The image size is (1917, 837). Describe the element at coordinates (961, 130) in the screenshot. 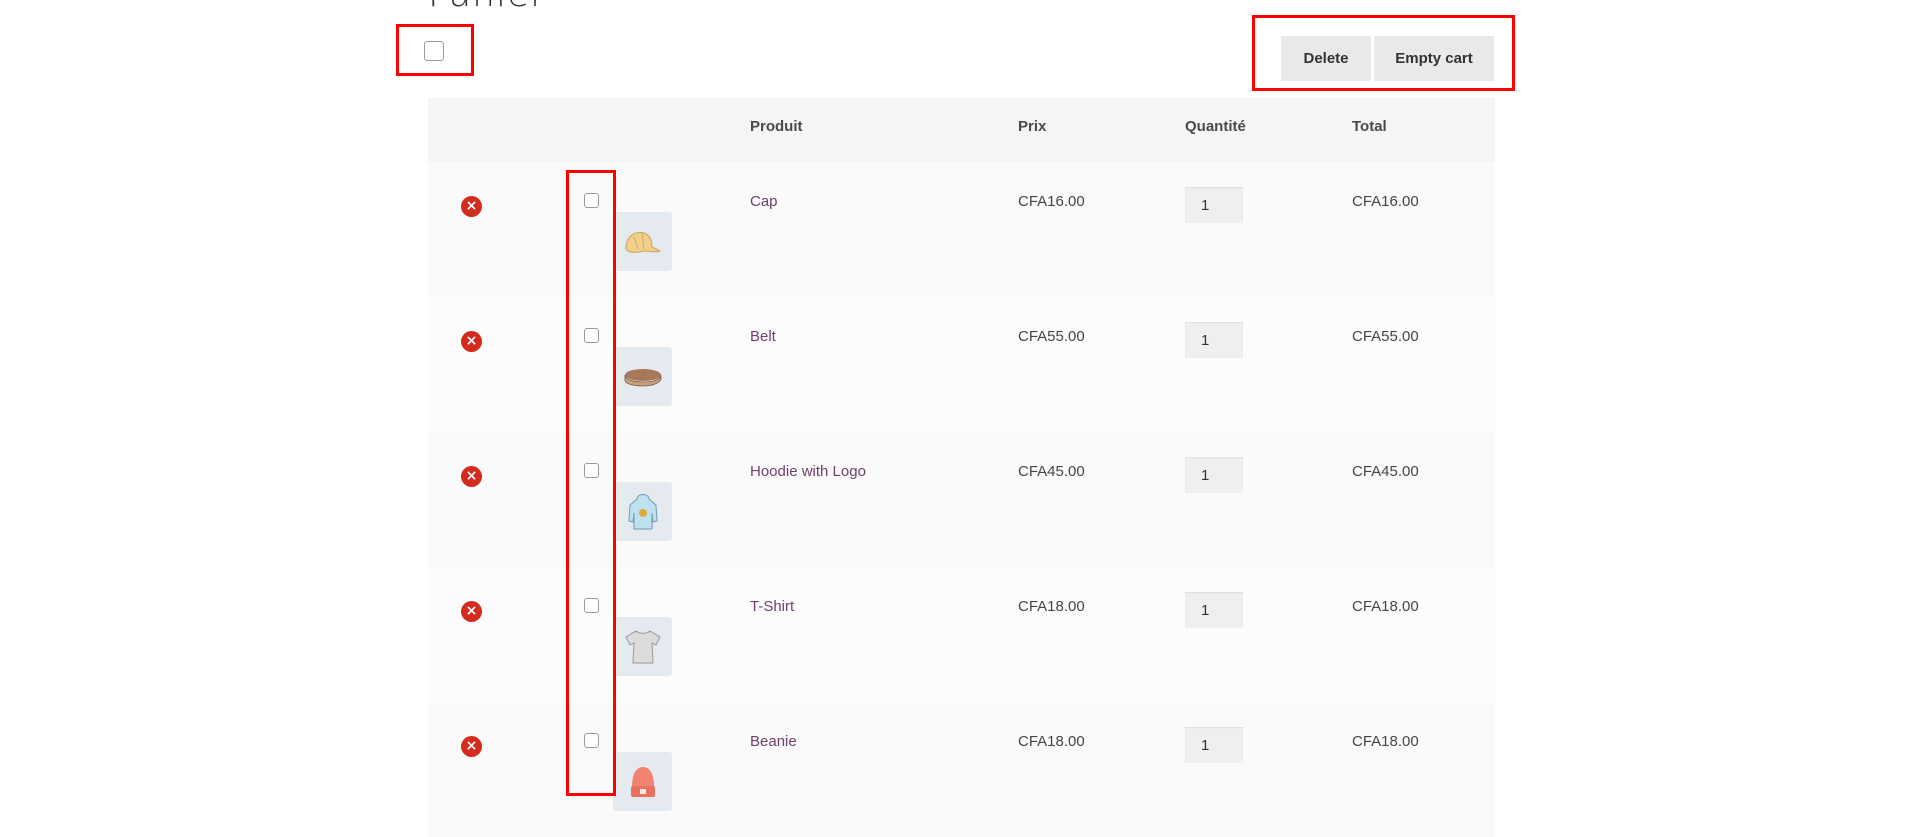

I see `table-header: Produit Prix Quantité Total` at that location.